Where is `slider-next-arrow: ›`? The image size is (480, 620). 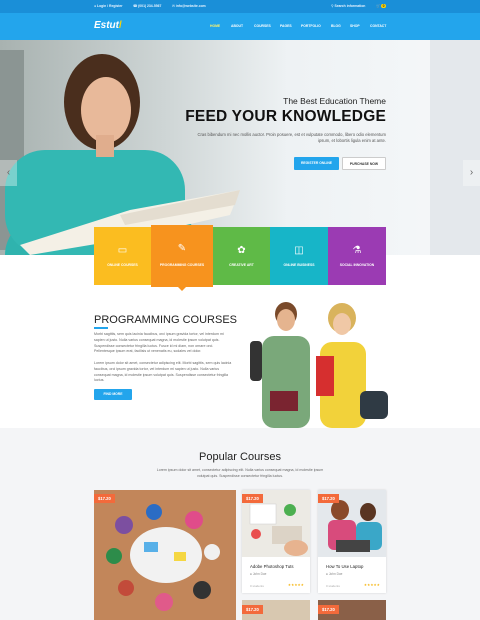
slider-next-arrow: › is located at coordinates (471, 173).